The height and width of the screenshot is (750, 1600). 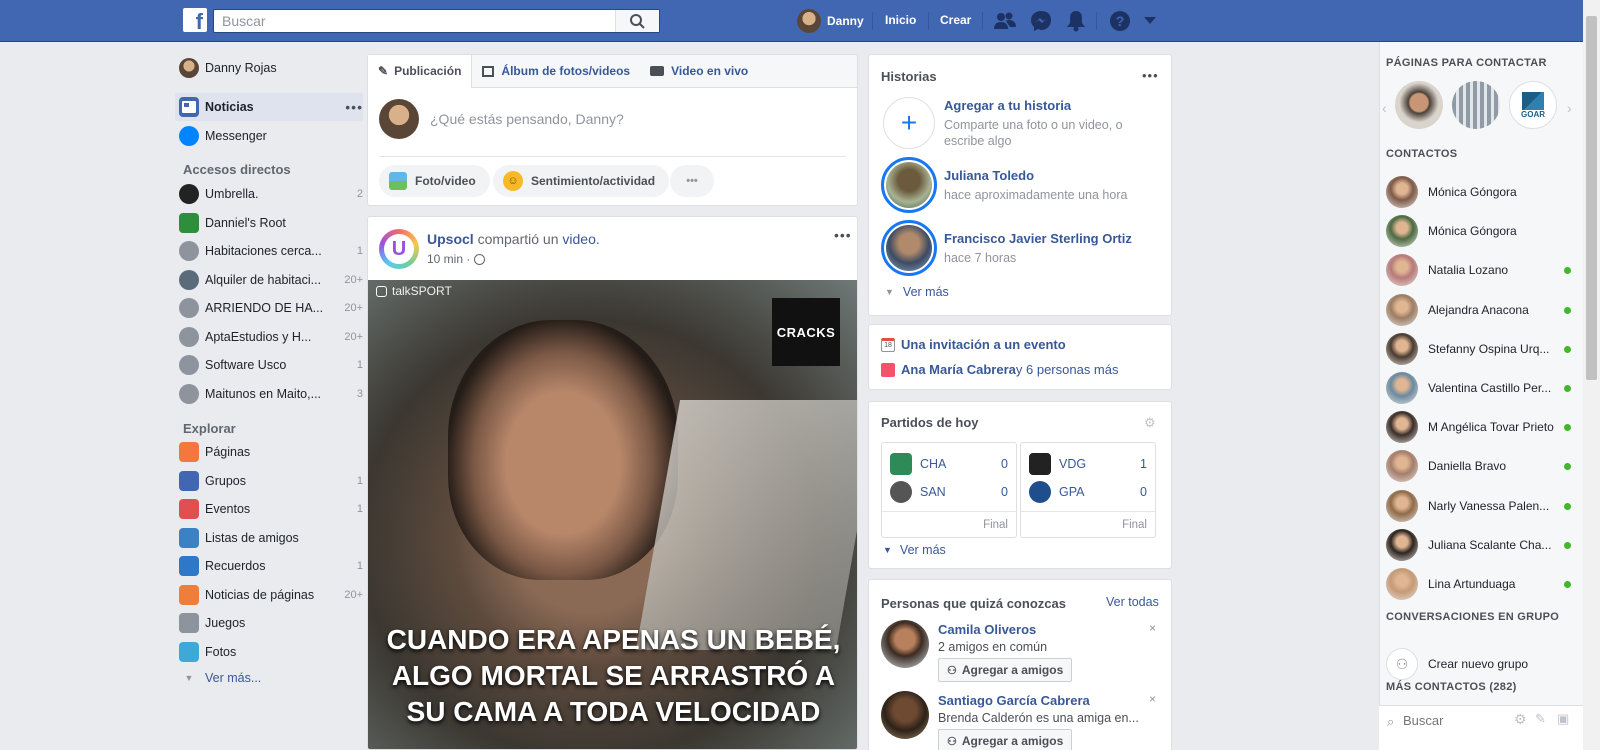 I want to click on photo-video-button: Foto/video, so click(x=434, y=181).